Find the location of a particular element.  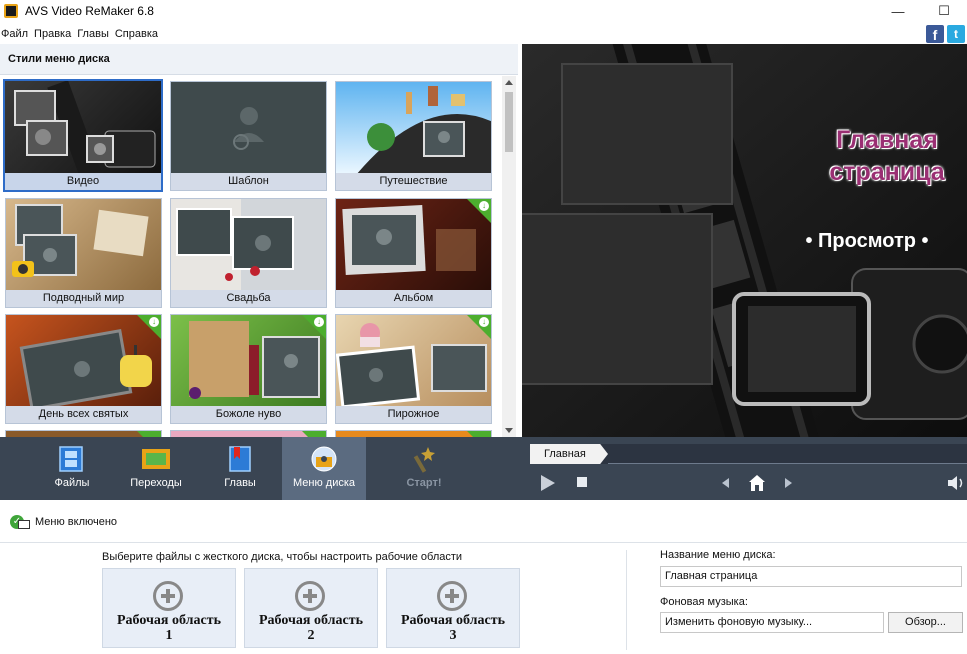

facebook-icon: f is located at coordinates (935, 34).